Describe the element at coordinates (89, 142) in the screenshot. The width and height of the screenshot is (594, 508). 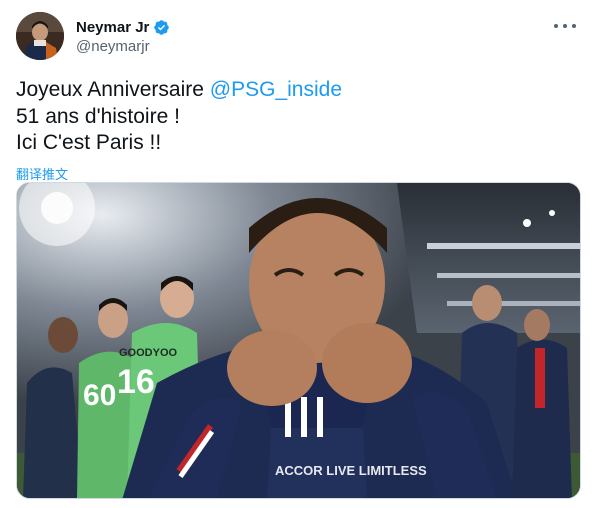
I see `tweet-line-3: Ici C'est Paris !!` at that location.